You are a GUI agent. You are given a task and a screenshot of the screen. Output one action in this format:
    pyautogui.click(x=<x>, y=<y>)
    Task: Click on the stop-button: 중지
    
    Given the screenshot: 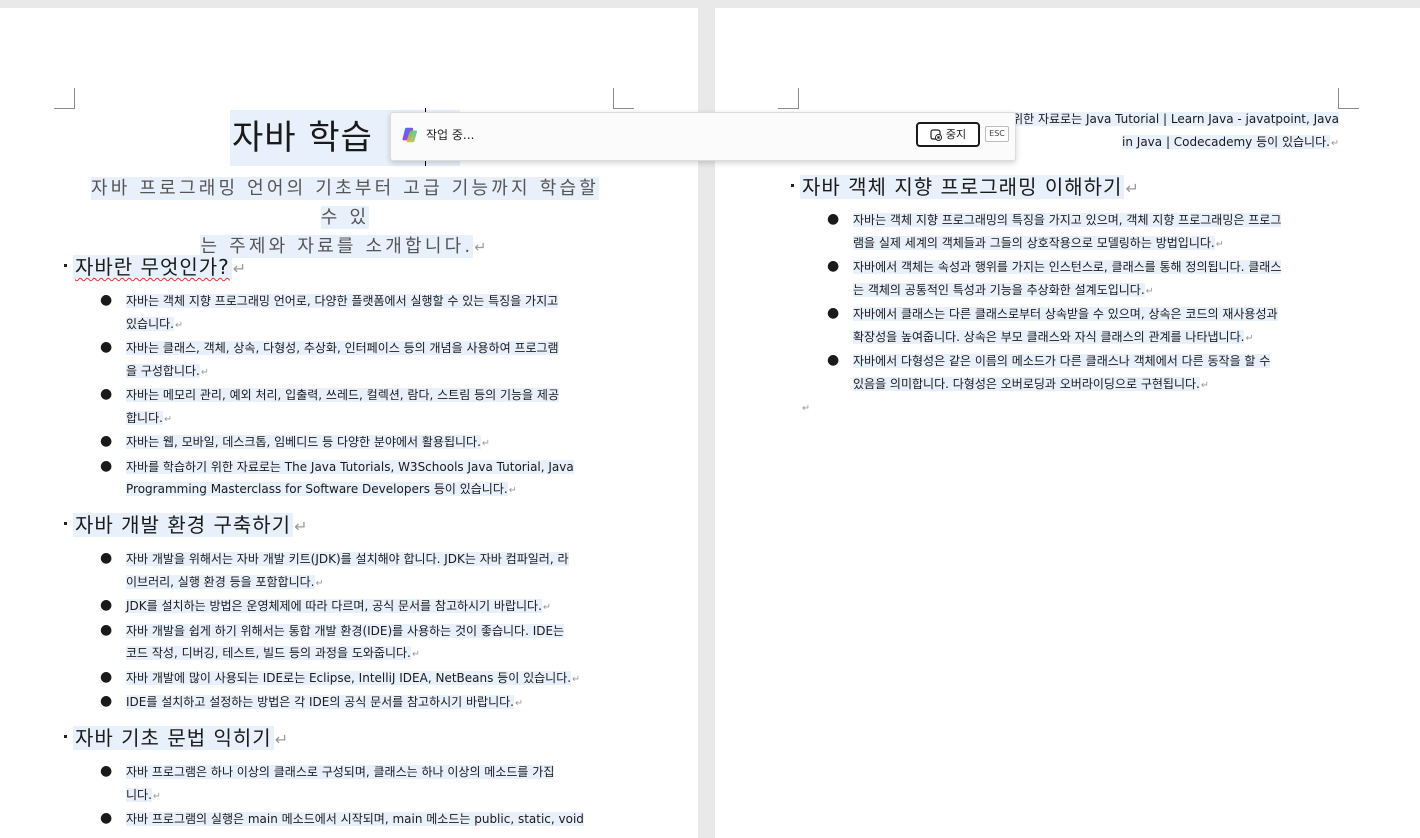 What is the action you would take?
    pyautogui.click(x=948, y=134)
    